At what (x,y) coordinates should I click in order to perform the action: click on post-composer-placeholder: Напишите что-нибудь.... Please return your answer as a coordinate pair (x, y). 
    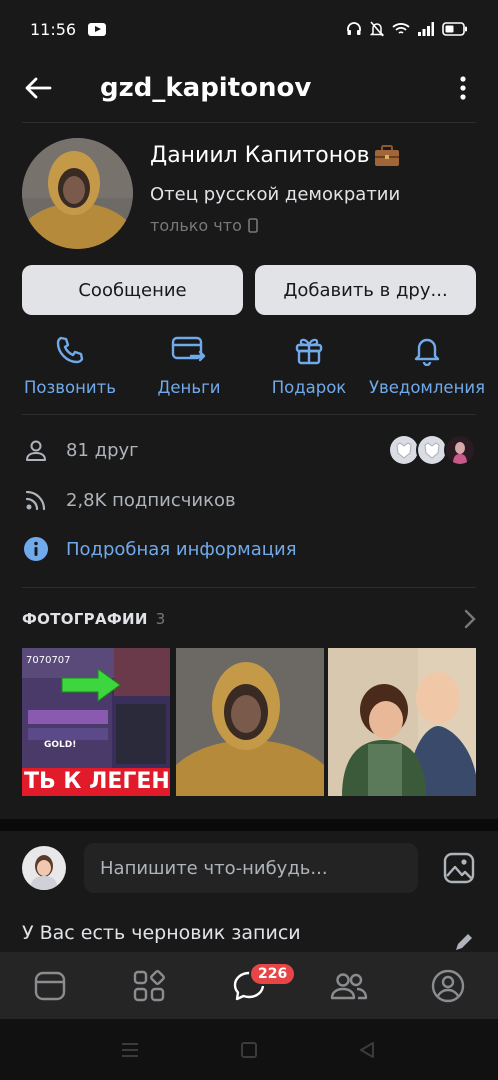
    Looking at the image, I should click on (214, 868).